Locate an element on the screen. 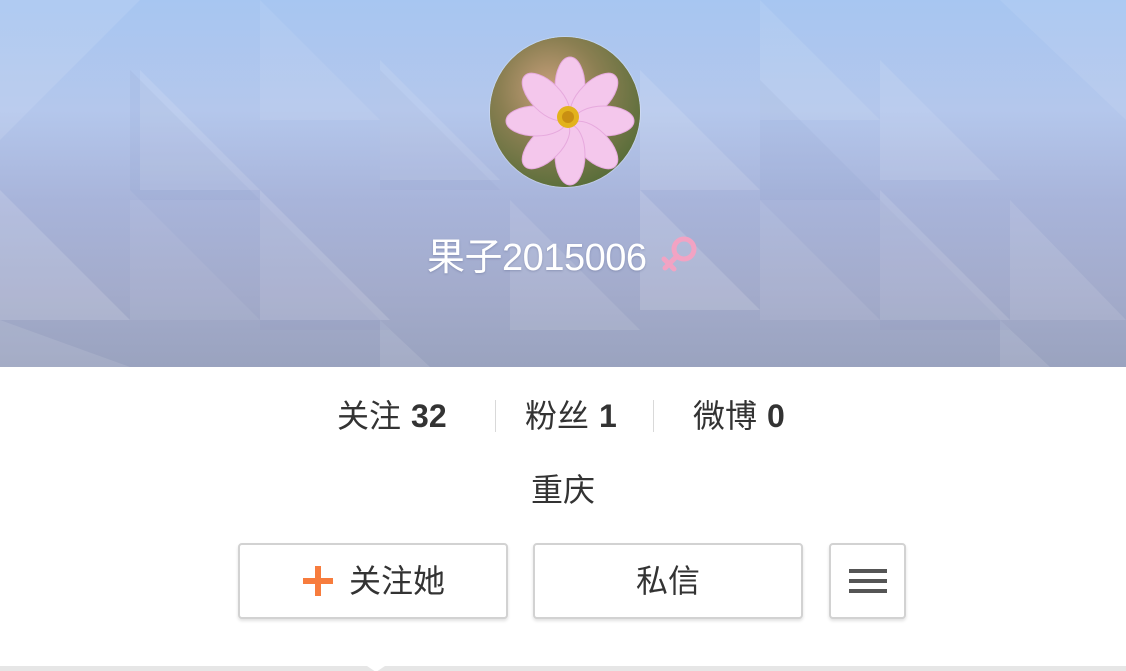 The image size is (1126, 671). tab-pointer is located at coordinates (376, 666).